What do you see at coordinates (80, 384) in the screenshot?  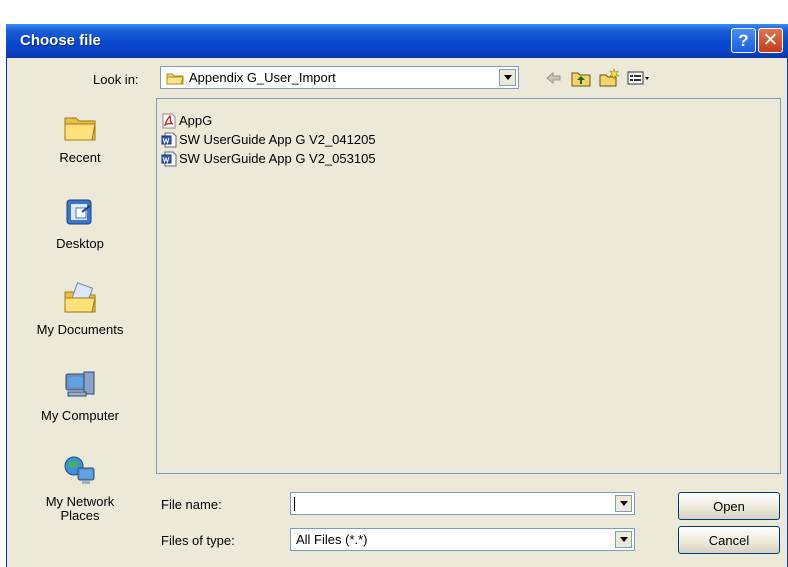 I see `my-computer-icon` at bounding box center [80, 384].